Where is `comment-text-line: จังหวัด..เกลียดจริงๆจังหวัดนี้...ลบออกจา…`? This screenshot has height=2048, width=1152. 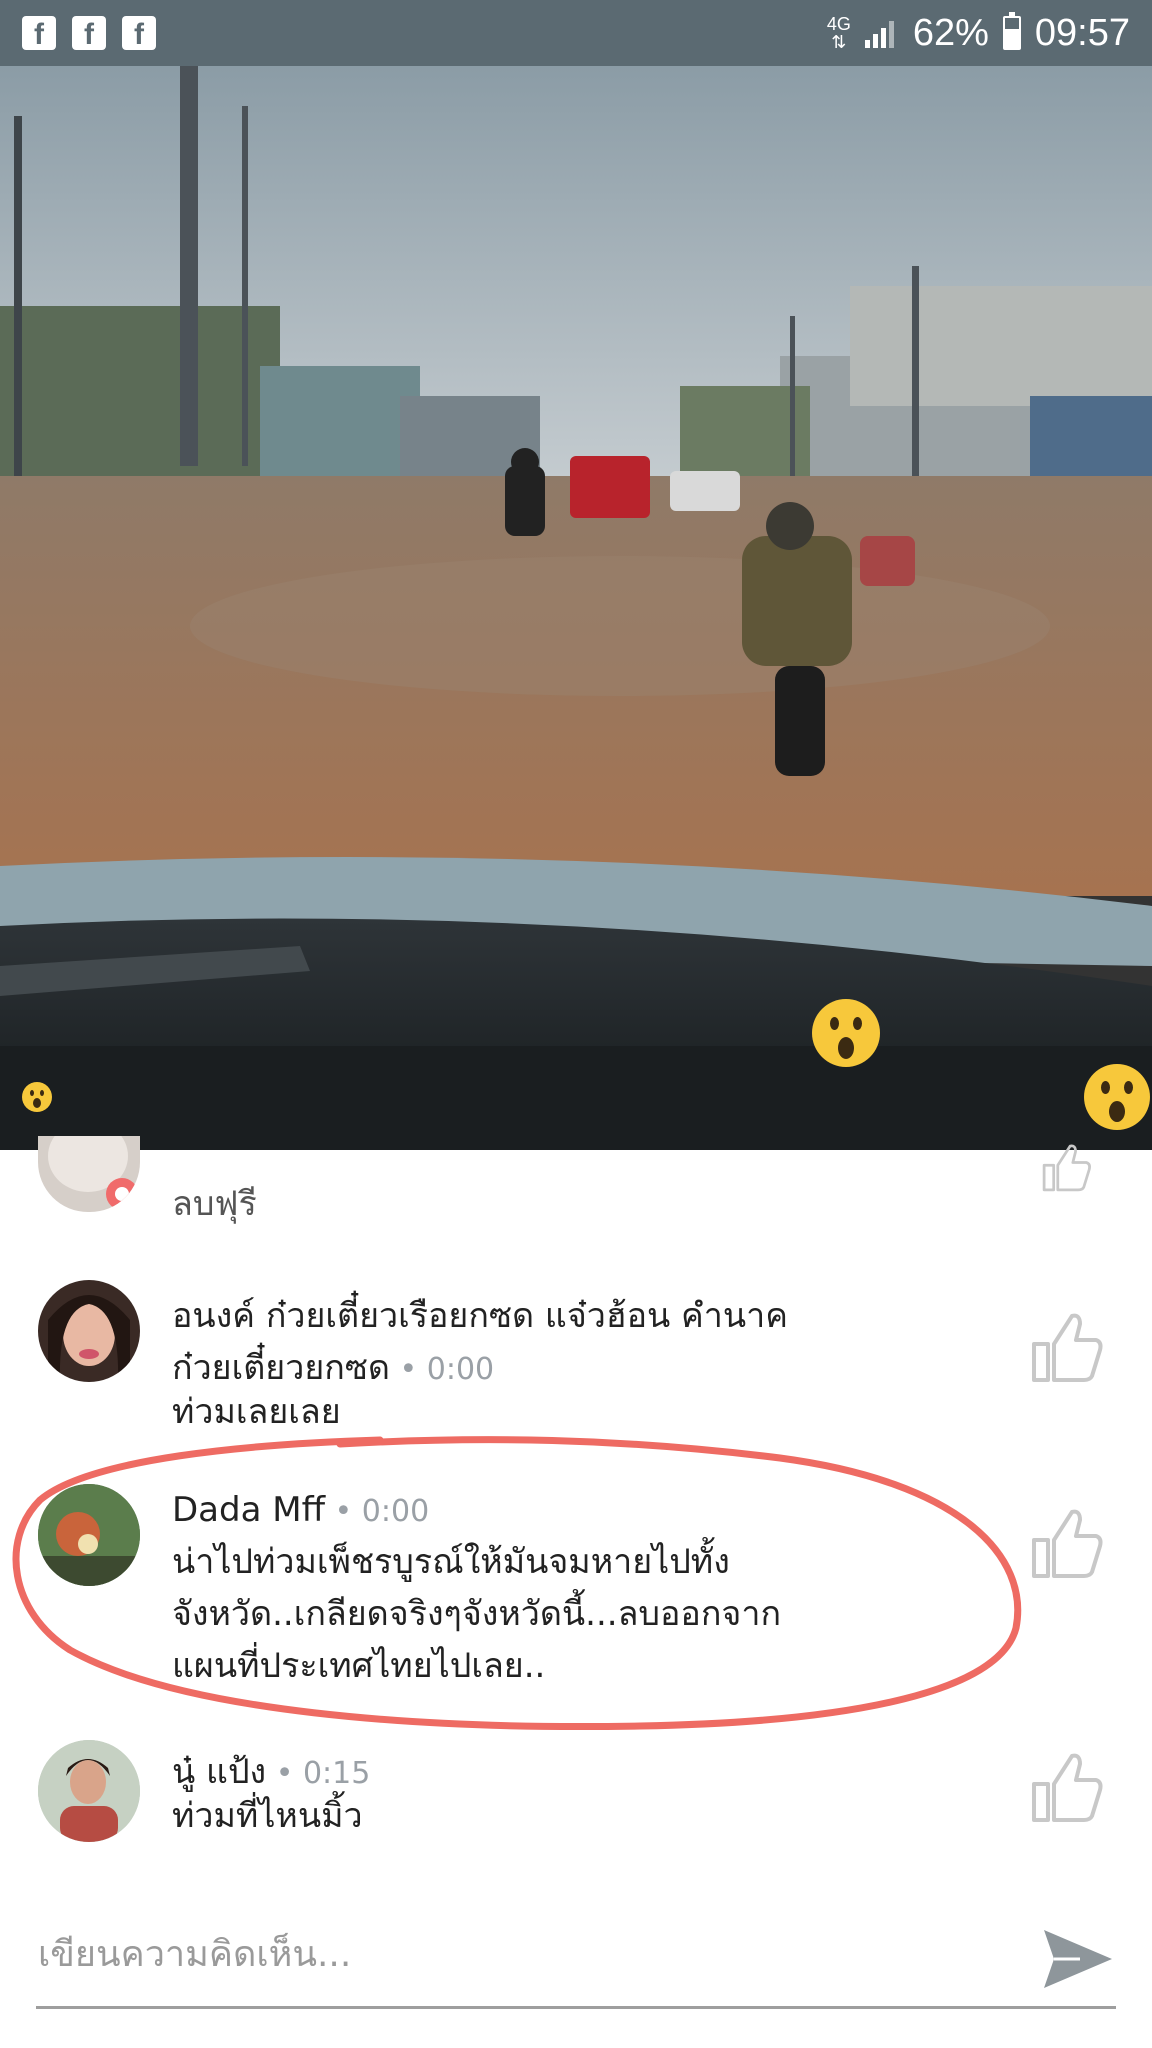 comment-text-line: จังหวัด..เกลียดจริงๆจังหวัดนี้...ลบออกจา… is located at coordinates (477, 1614).